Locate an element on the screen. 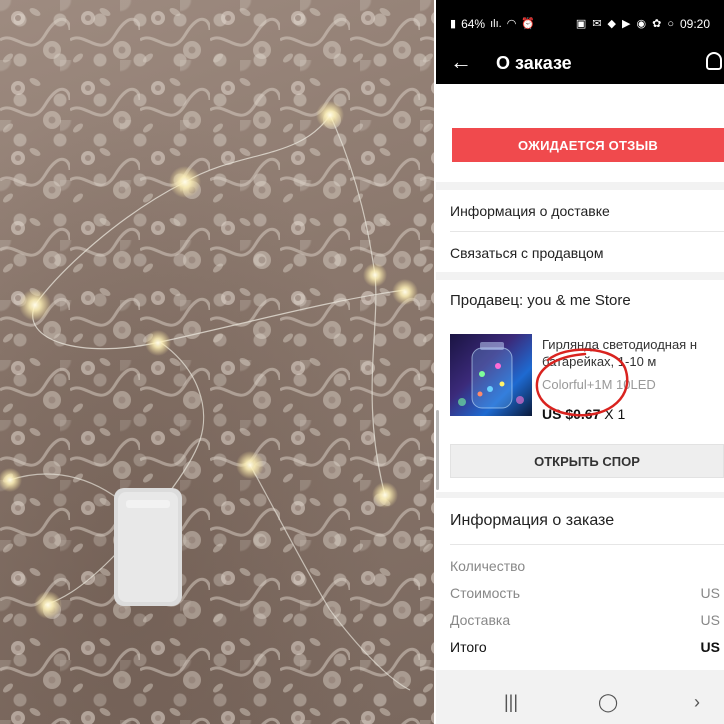 The image size is (724, 724). cost-value: US is located at coordinates (710, 593).